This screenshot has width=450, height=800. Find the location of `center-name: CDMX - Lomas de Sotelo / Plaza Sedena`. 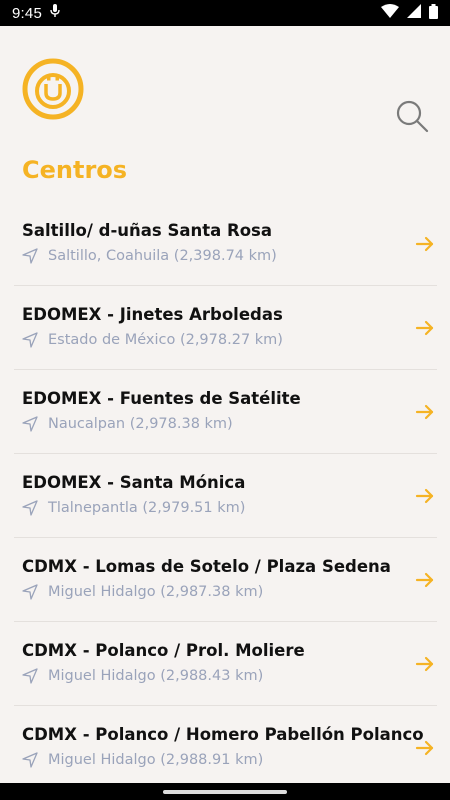

center-name: CDMX - Lomas de Sotelo / Plaza Sedena is located at coordinates (206, 566).